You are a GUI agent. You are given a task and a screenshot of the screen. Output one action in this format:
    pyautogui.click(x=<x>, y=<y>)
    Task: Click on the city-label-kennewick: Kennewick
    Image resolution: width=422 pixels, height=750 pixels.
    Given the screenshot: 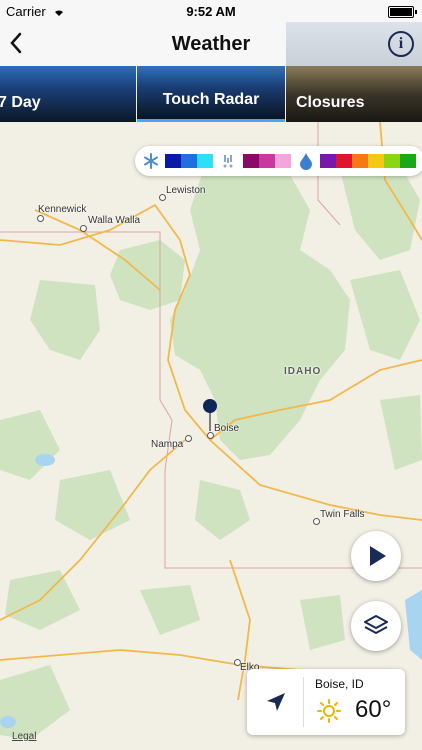 What is the action you would take?
    pyautogui.click(x=62, y=209)
    